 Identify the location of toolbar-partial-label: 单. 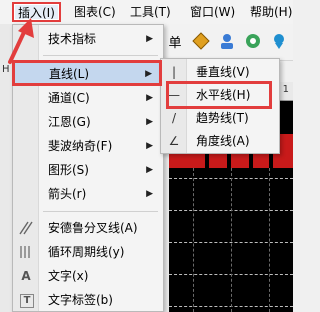
(175, 43).